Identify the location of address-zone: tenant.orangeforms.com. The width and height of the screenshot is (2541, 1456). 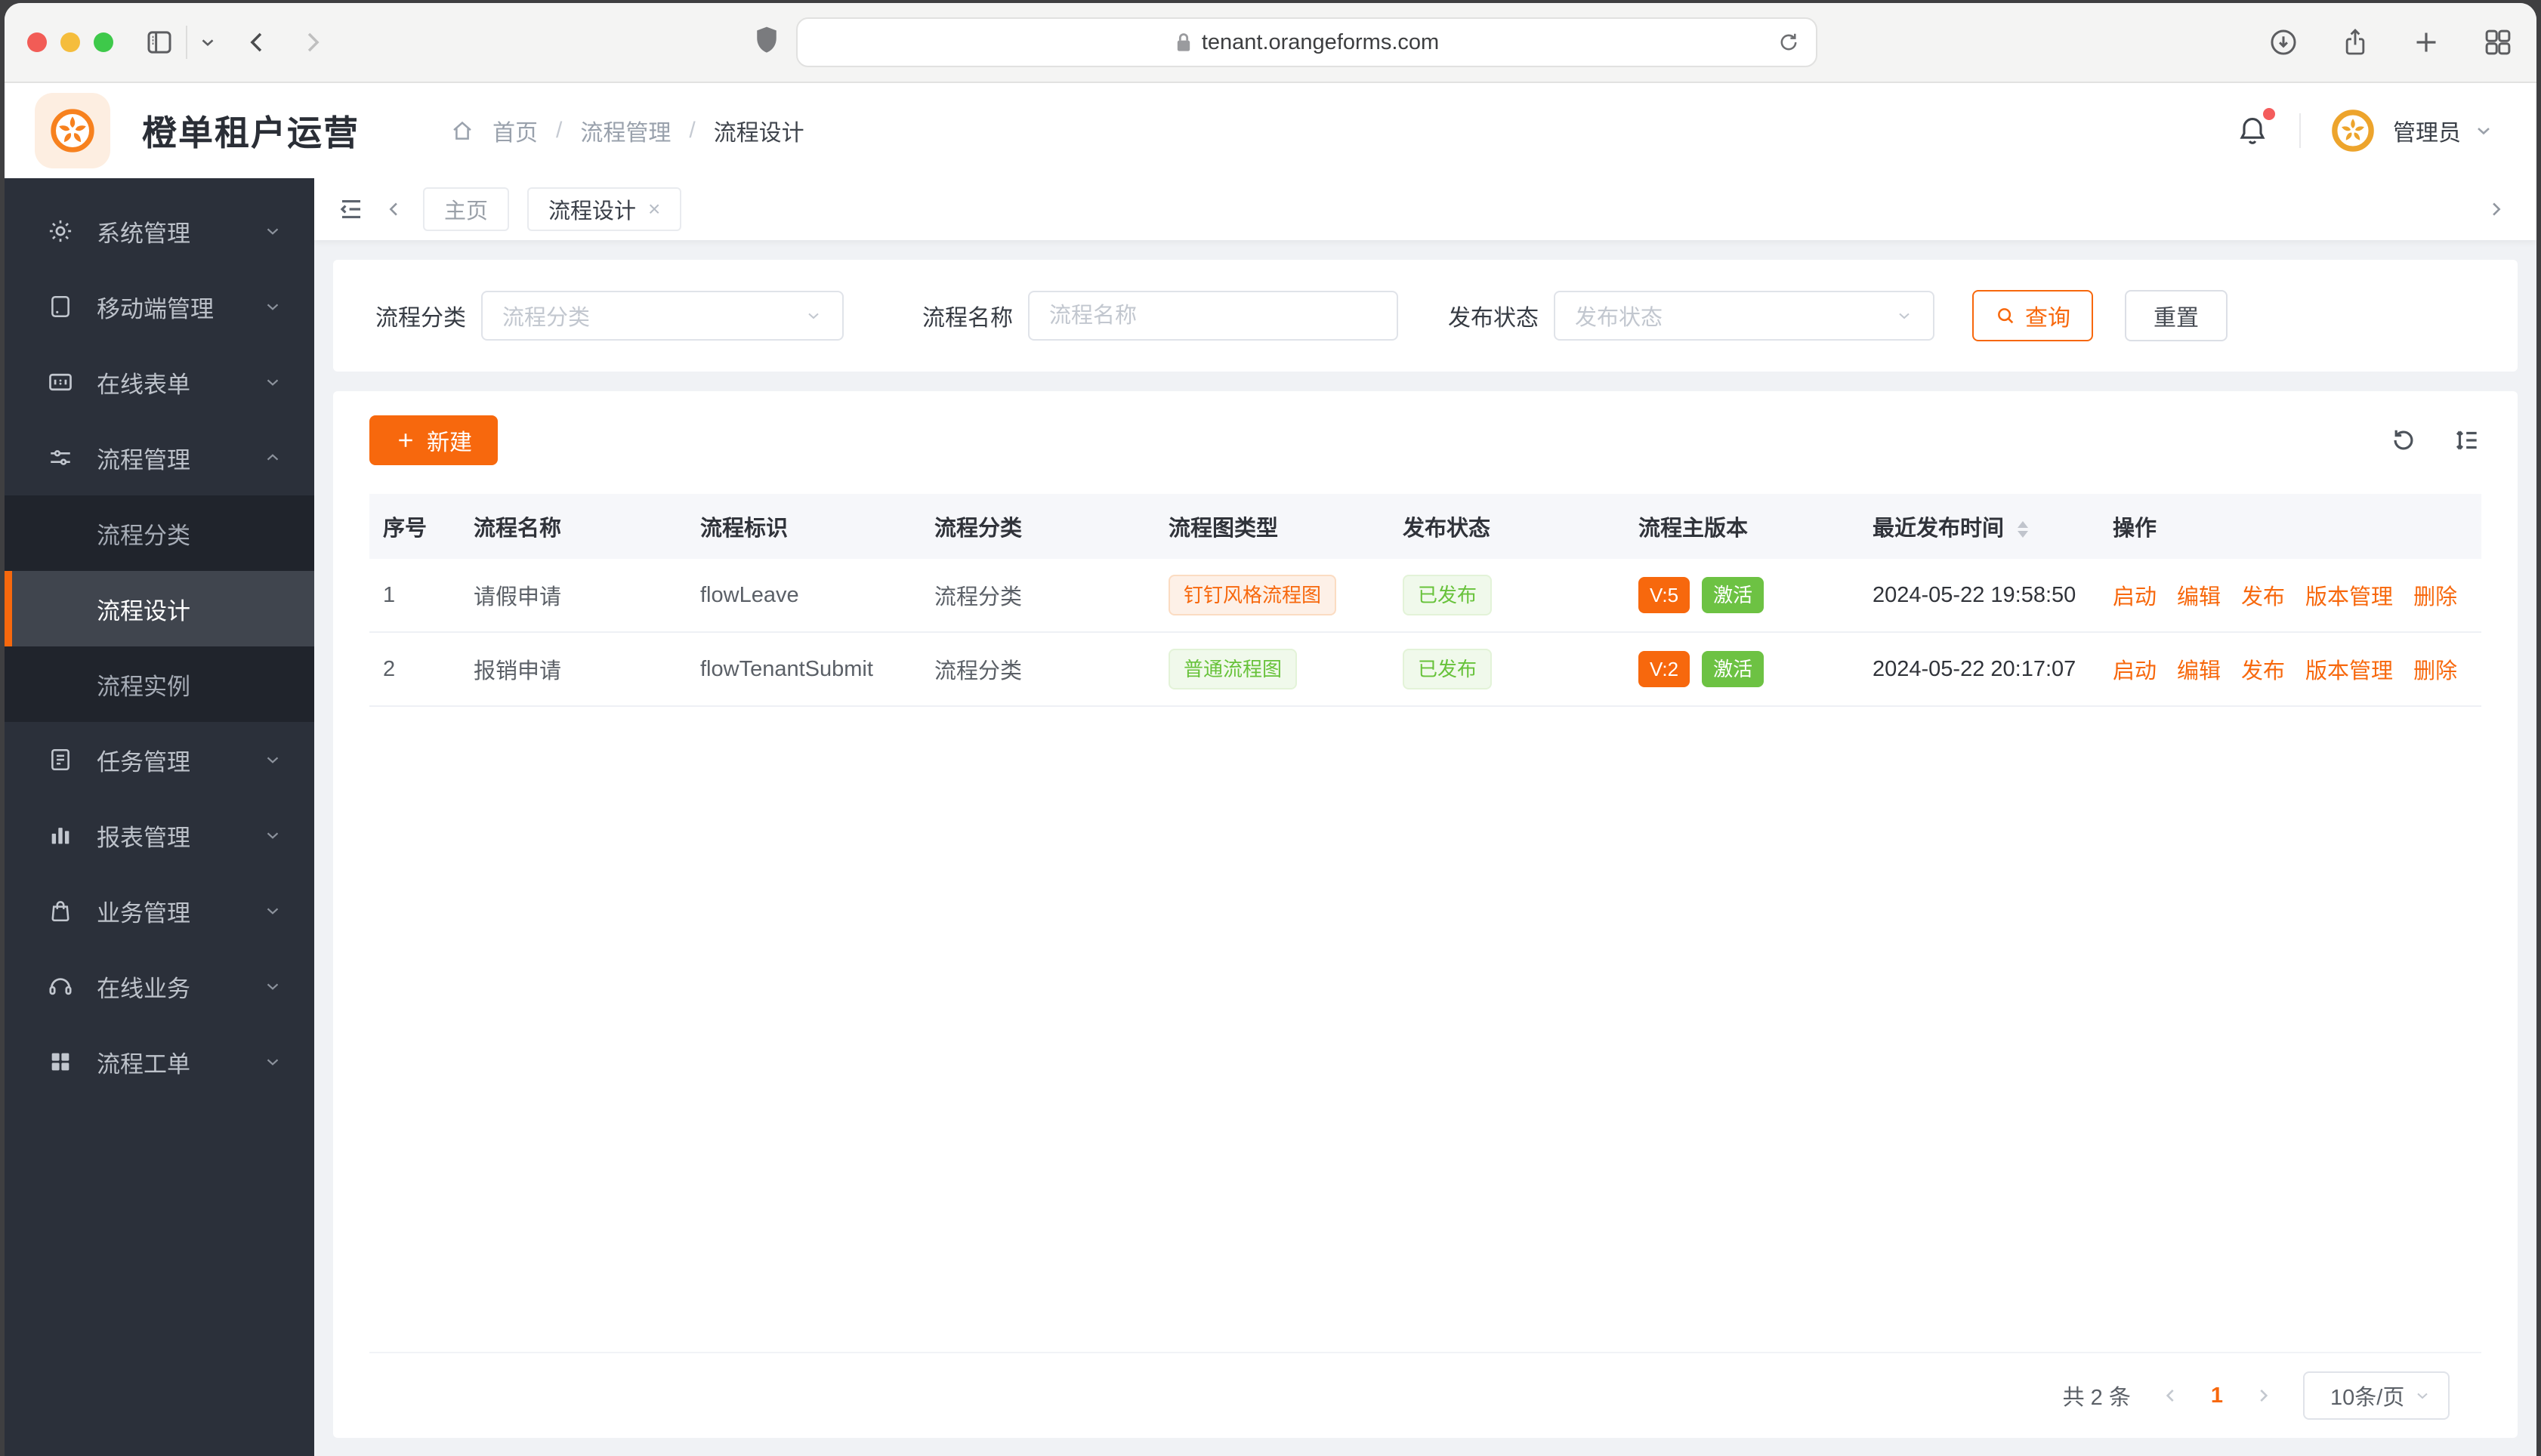
(1285, 42).